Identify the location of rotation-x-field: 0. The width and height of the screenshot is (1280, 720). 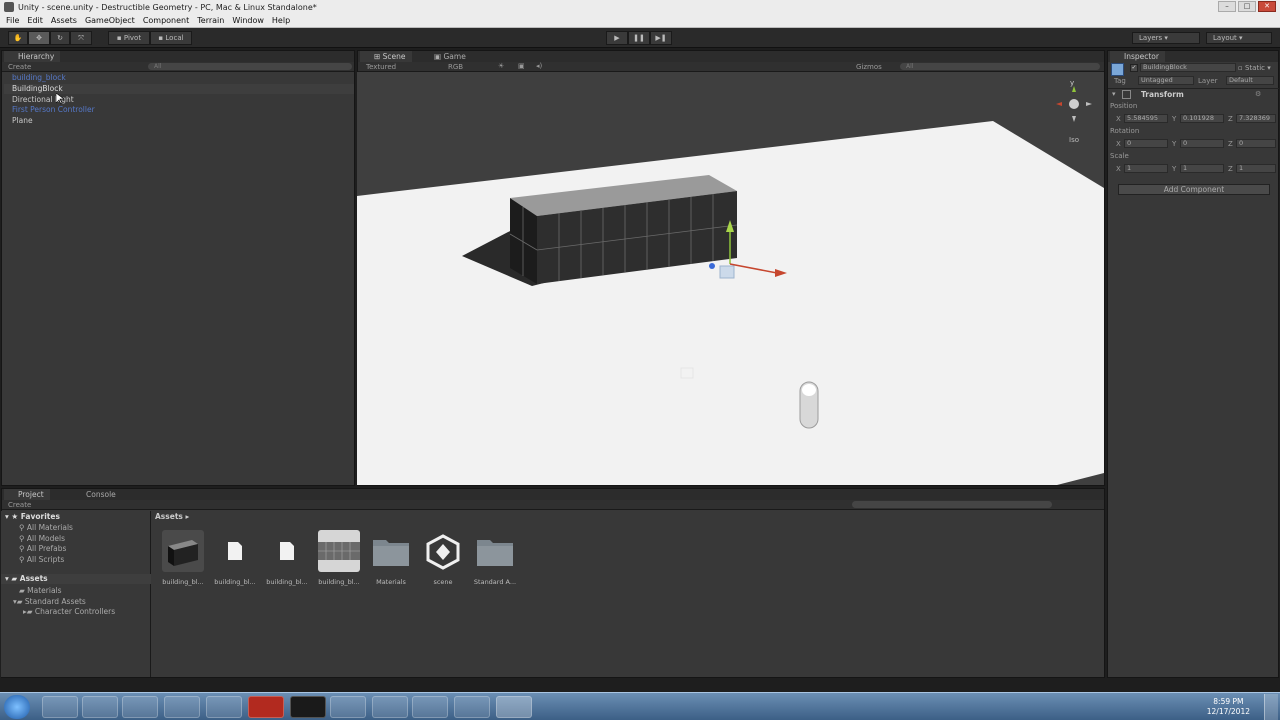
(1146, 143).